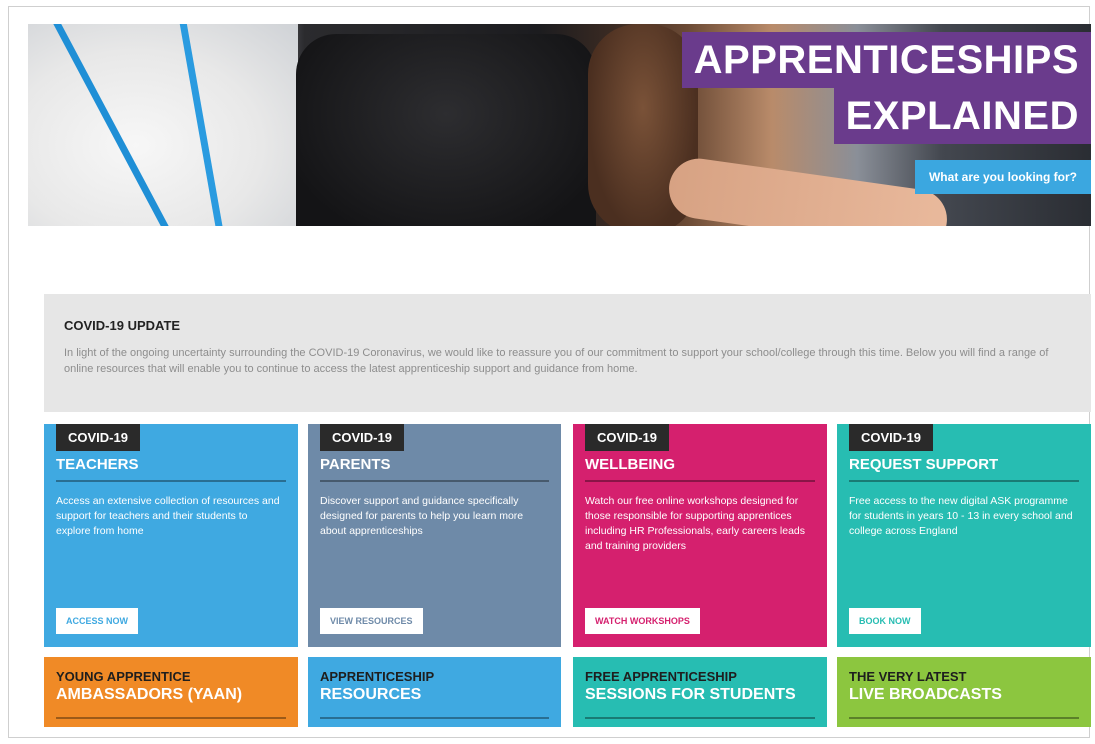 This screenshot has width=1095, height=744. I want to click on tile-title: RESOURCES, so click(371, 694).